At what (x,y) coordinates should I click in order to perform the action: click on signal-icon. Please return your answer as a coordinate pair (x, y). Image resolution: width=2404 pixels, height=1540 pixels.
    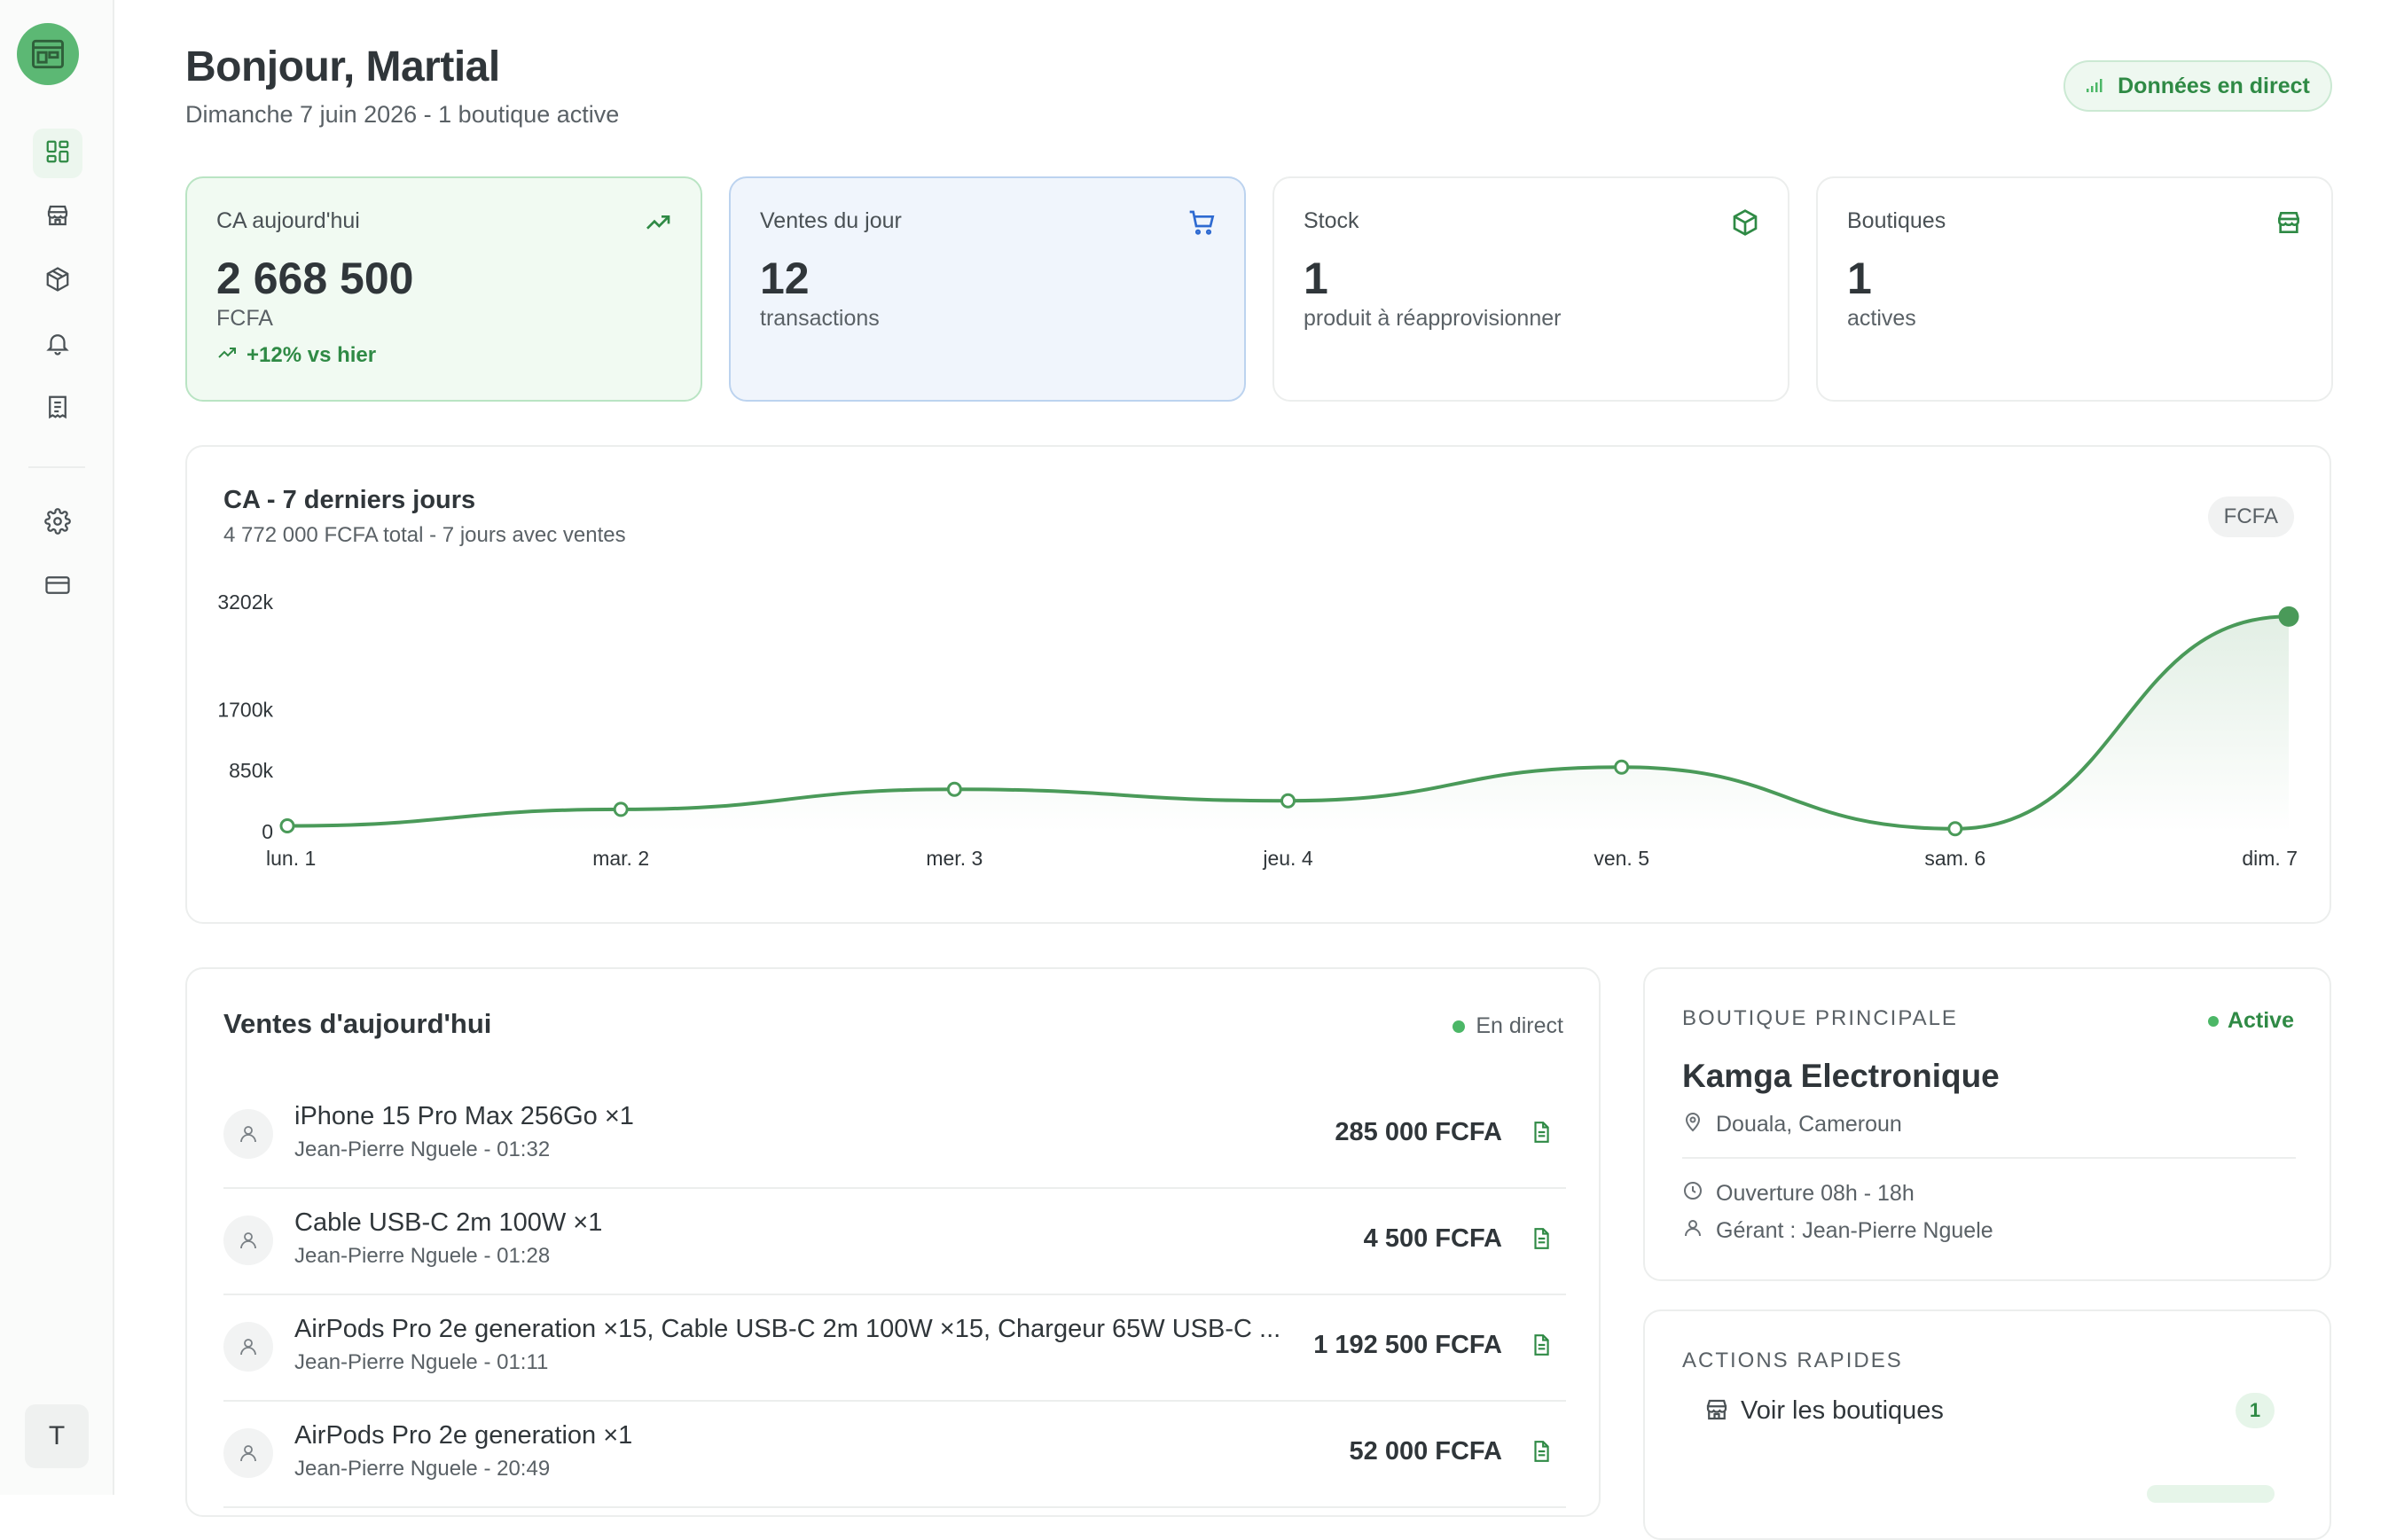
    Looking at the image, I should click on (2095, 86).